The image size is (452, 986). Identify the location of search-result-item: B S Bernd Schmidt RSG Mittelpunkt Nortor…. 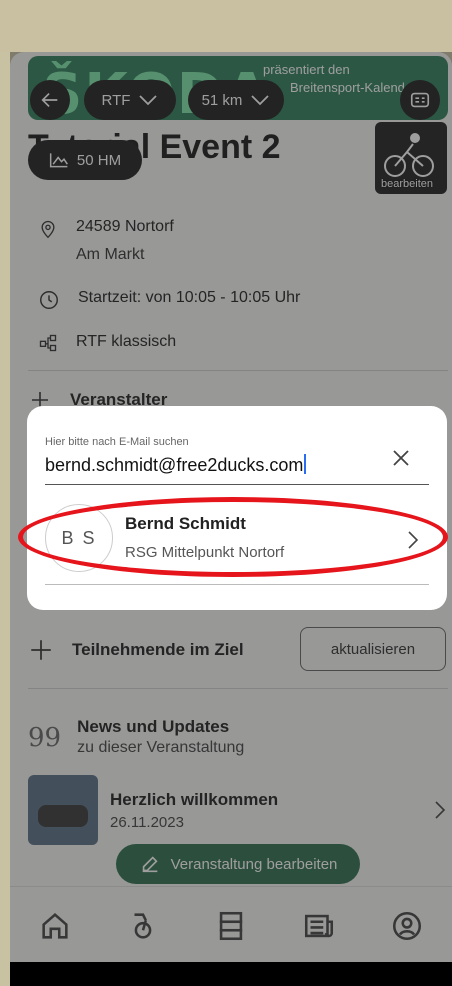
(237, 541).